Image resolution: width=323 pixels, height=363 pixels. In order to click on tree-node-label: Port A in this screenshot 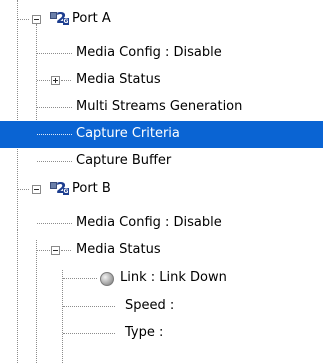, I will do `click(91, 18)`.